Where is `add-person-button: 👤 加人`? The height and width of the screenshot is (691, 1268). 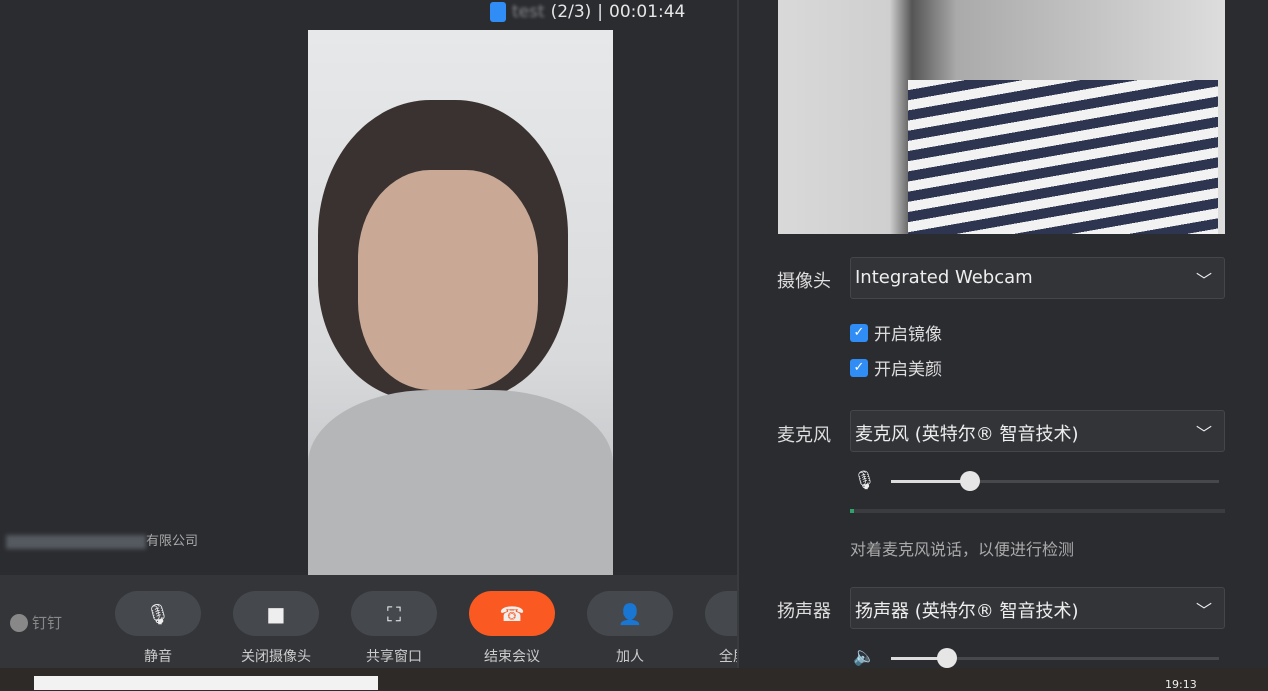 add-person-button: 👤 加人 is located at coordinates (630, 628).